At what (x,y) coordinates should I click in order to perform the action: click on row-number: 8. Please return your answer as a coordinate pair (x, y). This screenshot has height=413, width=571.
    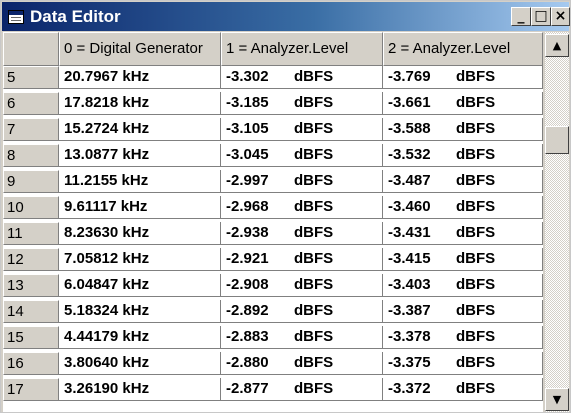
    Looking at the image, I should click on (31, 155).